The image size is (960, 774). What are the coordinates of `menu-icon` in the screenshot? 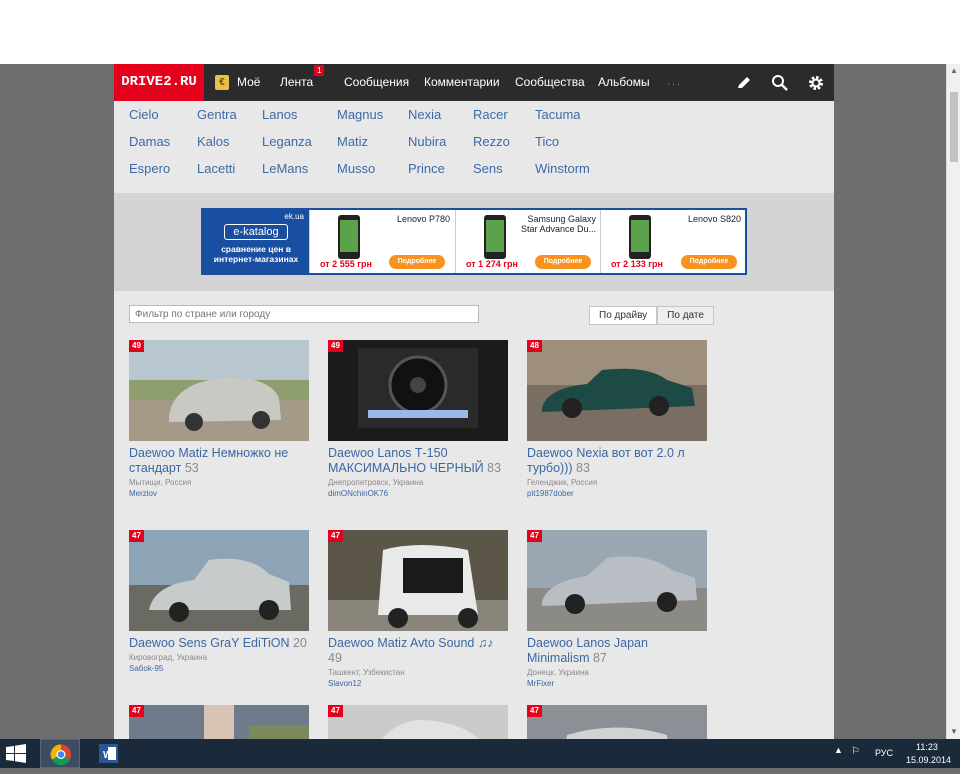 It's located at (208, 213).